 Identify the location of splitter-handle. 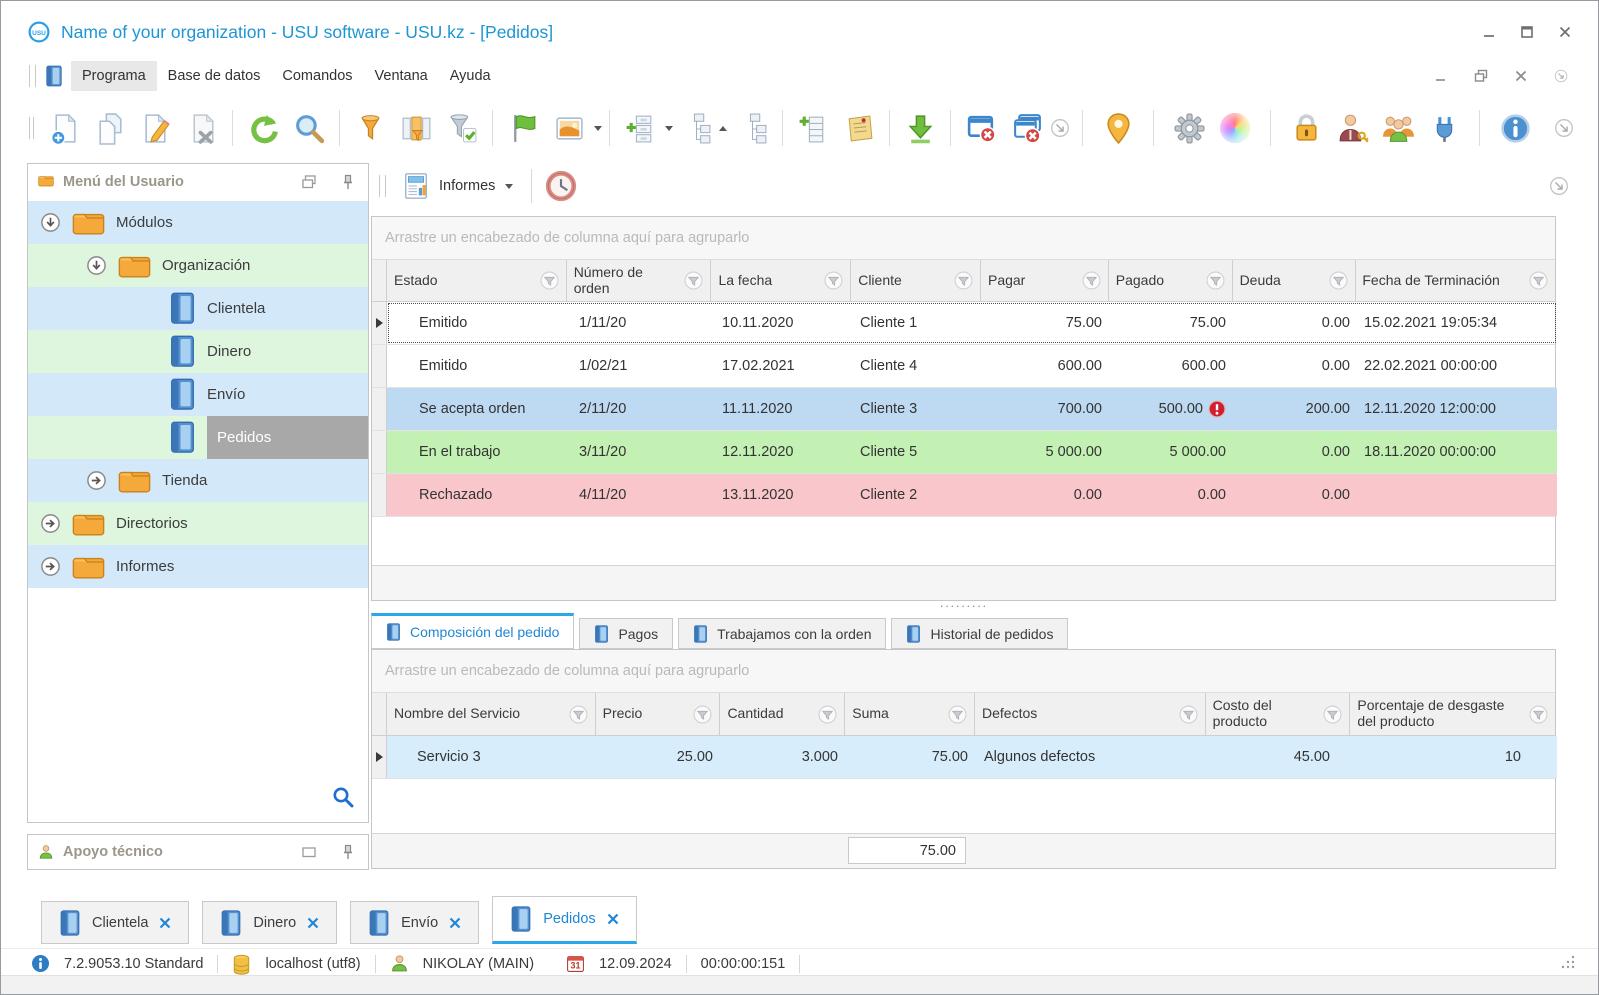
(963, 606).